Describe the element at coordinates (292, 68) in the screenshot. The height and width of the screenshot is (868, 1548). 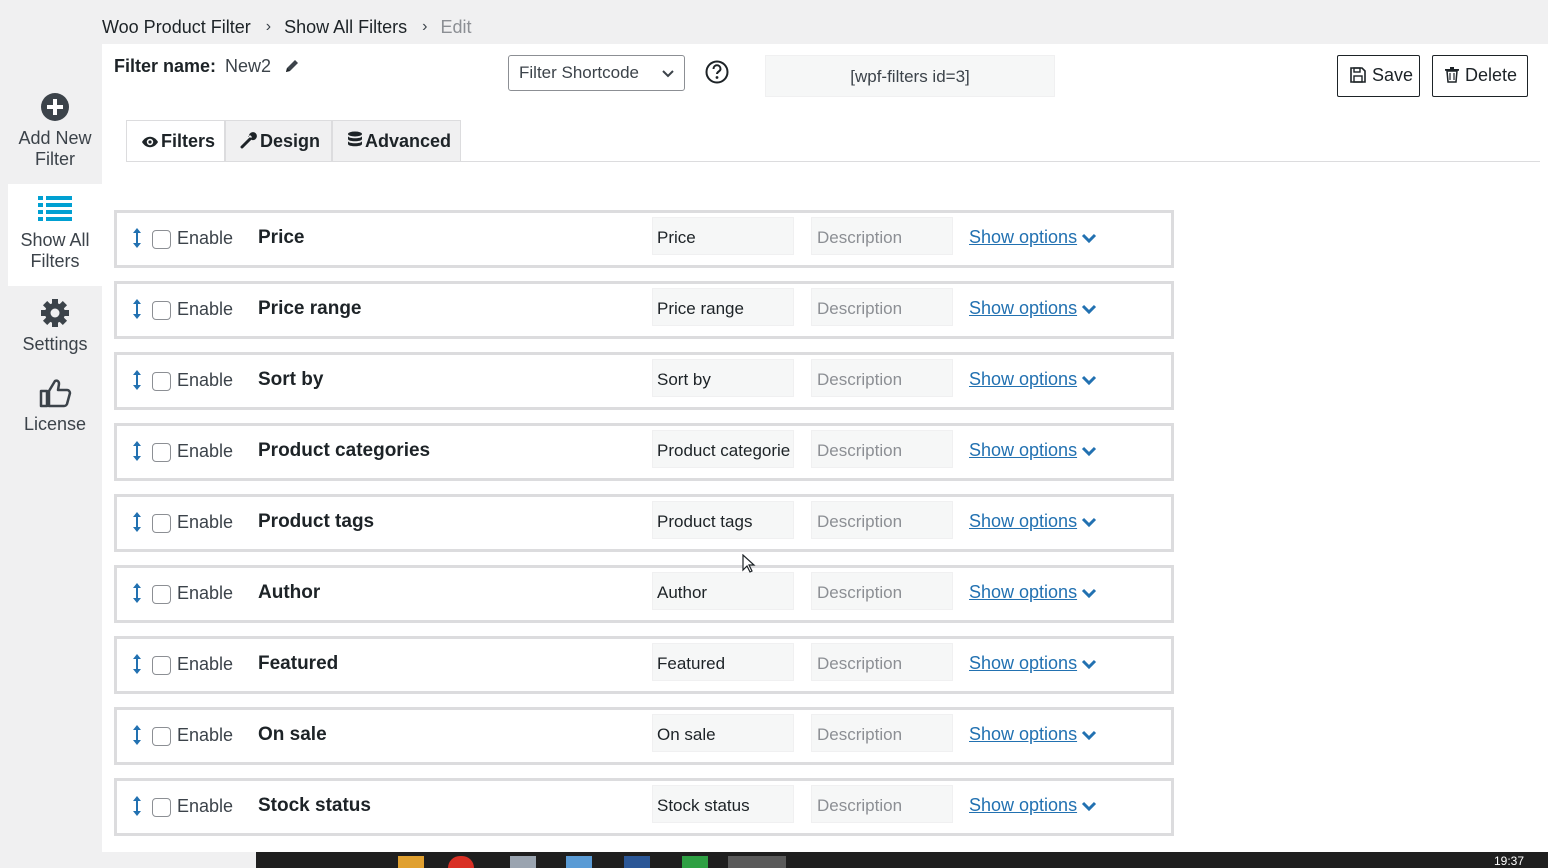
I see `pencil-icon` at that location.